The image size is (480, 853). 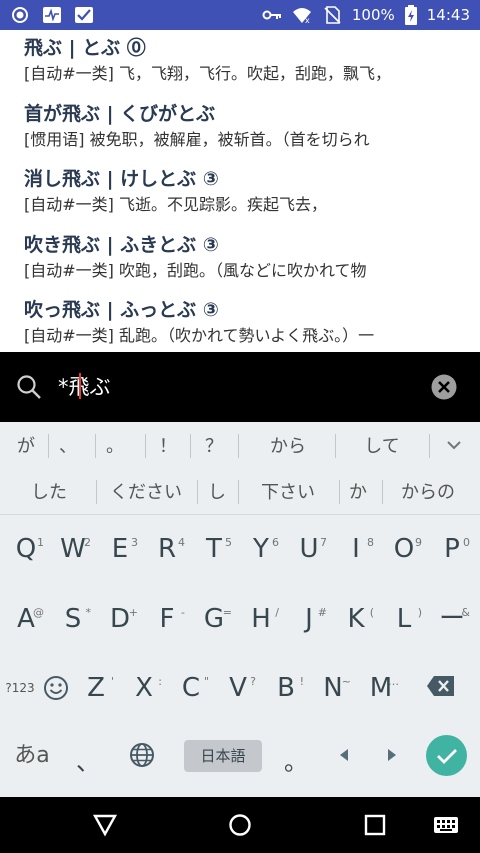 I want to click on no-sim-icon, so click(x=332, y=15).